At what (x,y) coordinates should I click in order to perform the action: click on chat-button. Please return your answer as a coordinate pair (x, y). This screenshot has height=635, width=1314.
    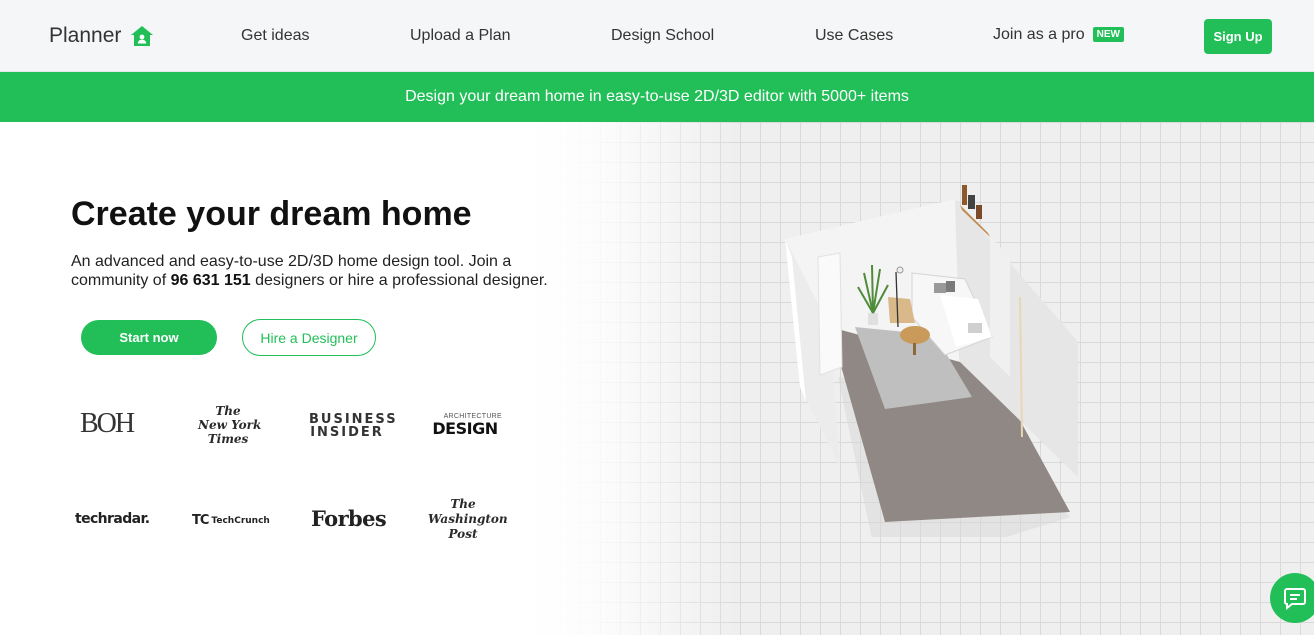
    Looking at the image, I should click on (1292, 598).